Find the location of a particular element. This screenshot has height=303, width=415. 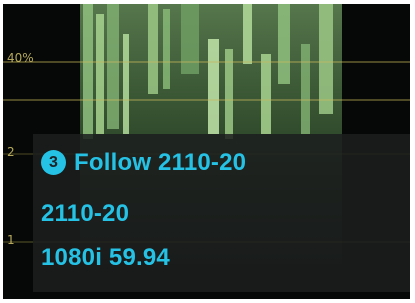

source-title-row: 3 Follow 2110-20 is located at coordinates (143, 163).